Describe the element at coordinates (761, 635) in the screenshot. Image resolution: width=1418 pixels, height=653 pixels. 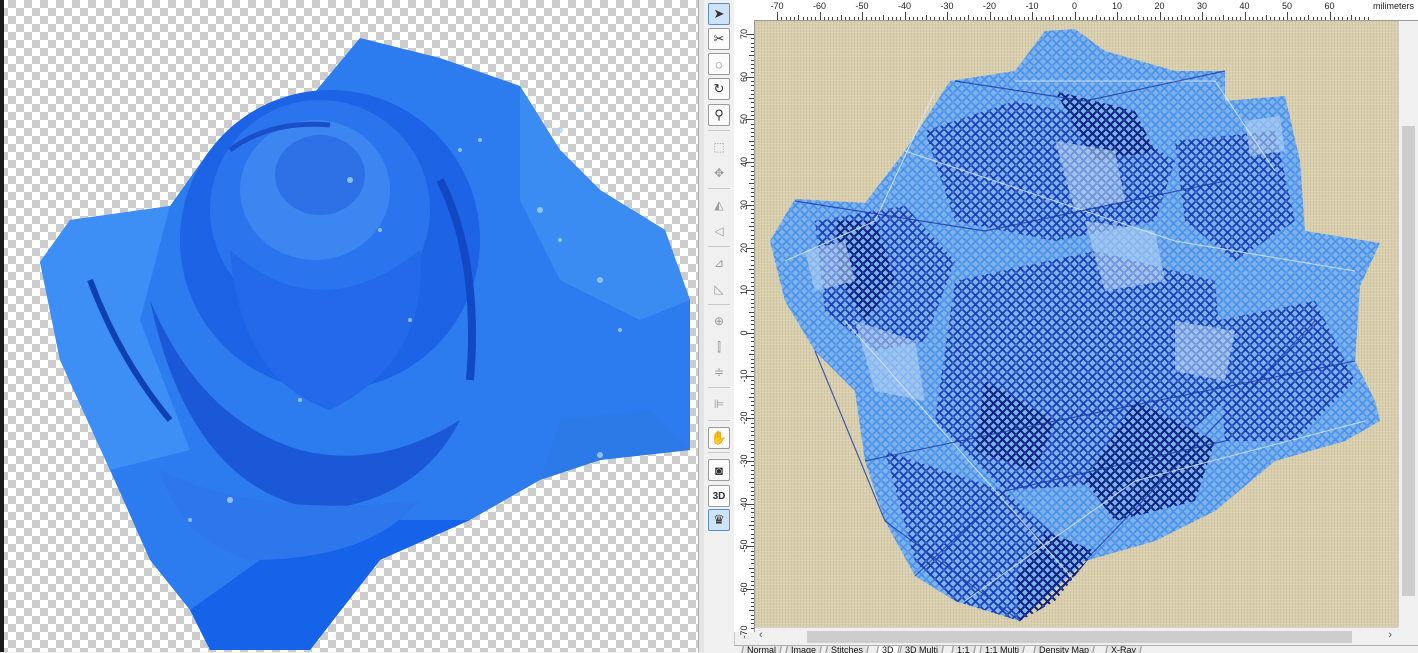
I see `scroll-left-arrow-icon: ‹` at that location.